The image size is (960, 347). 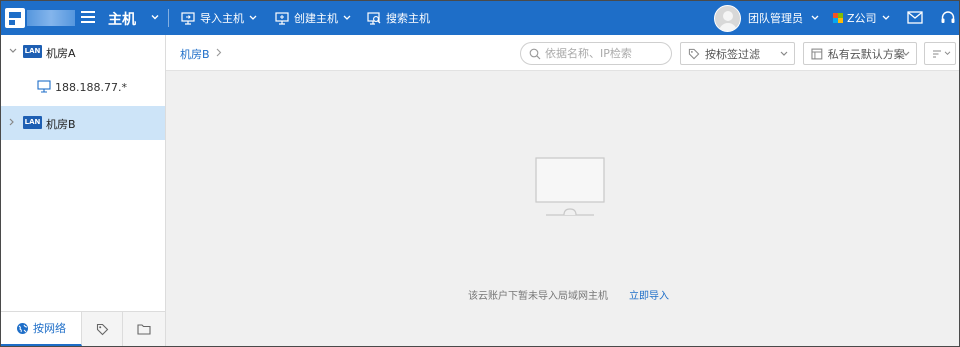 I want to click on import-host-button: 导入主机, so click(x=219, y=18).